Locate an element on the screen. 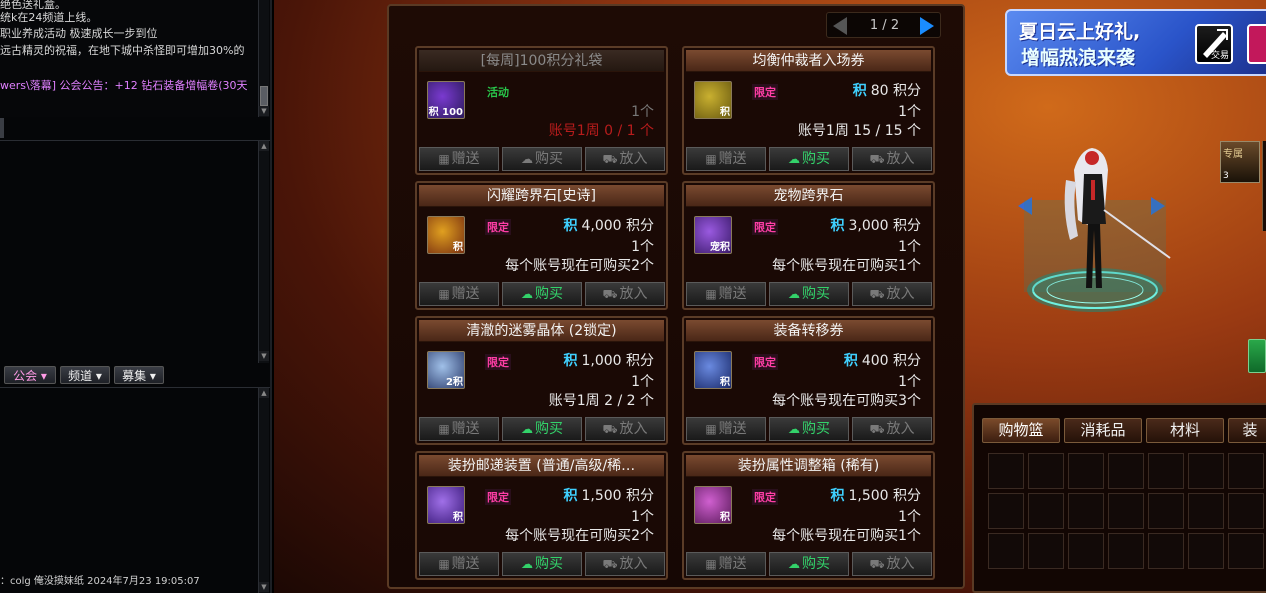  trade-label: 交易 is located at coordinates (1219, 56).